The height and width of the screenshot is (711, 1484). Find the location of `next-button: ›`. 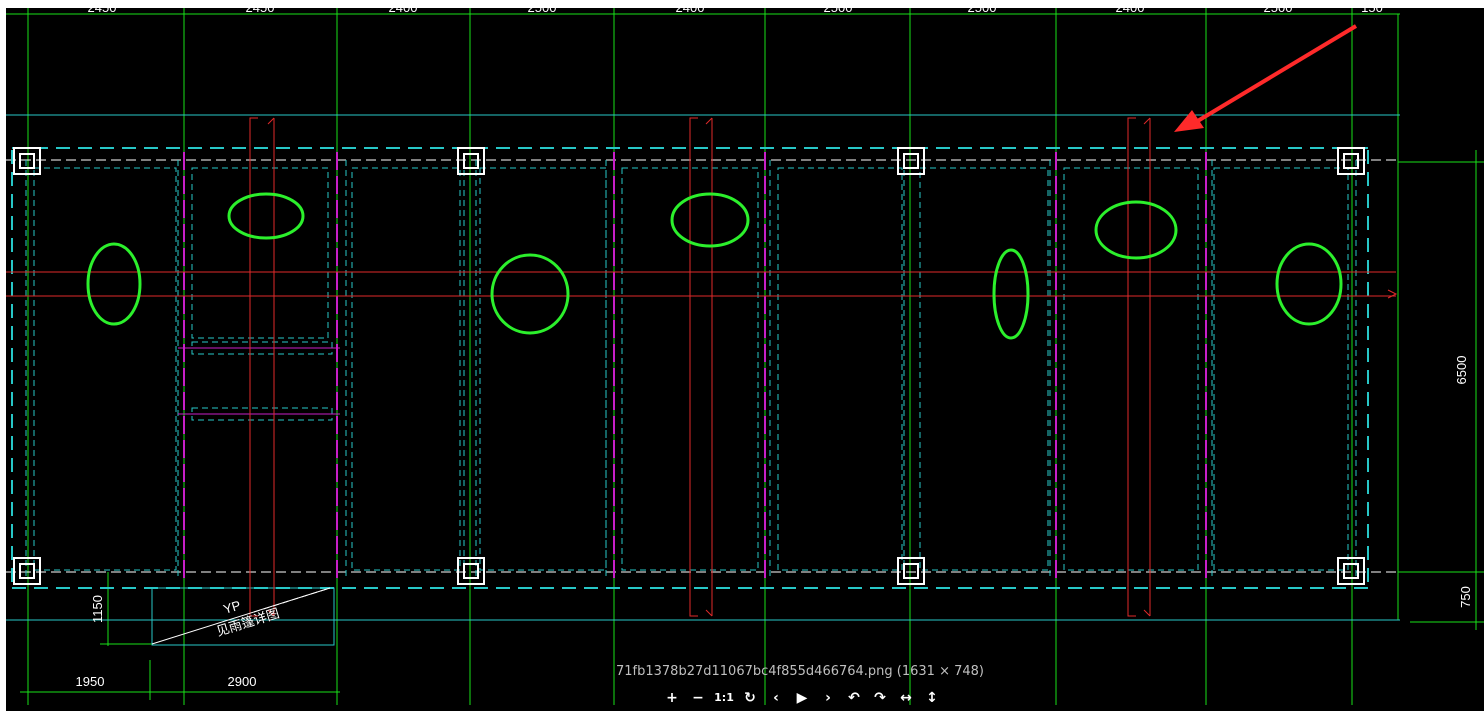

next-button: › is located at coordinates (828, 698).